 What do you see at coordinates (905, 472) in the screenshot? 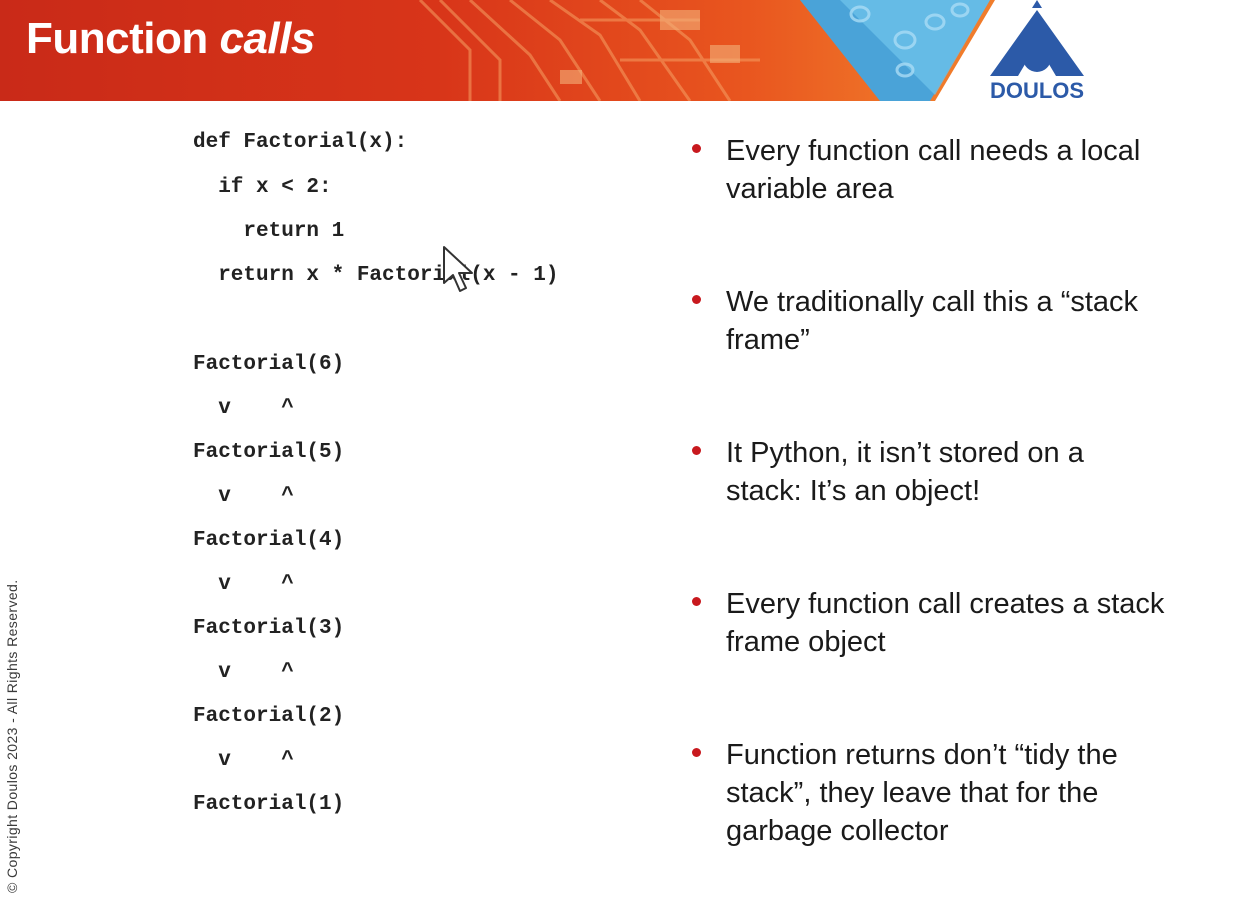
I see `bullet-text: It Python, it isn’t stored on a stack` at bounding box center [905, 472].